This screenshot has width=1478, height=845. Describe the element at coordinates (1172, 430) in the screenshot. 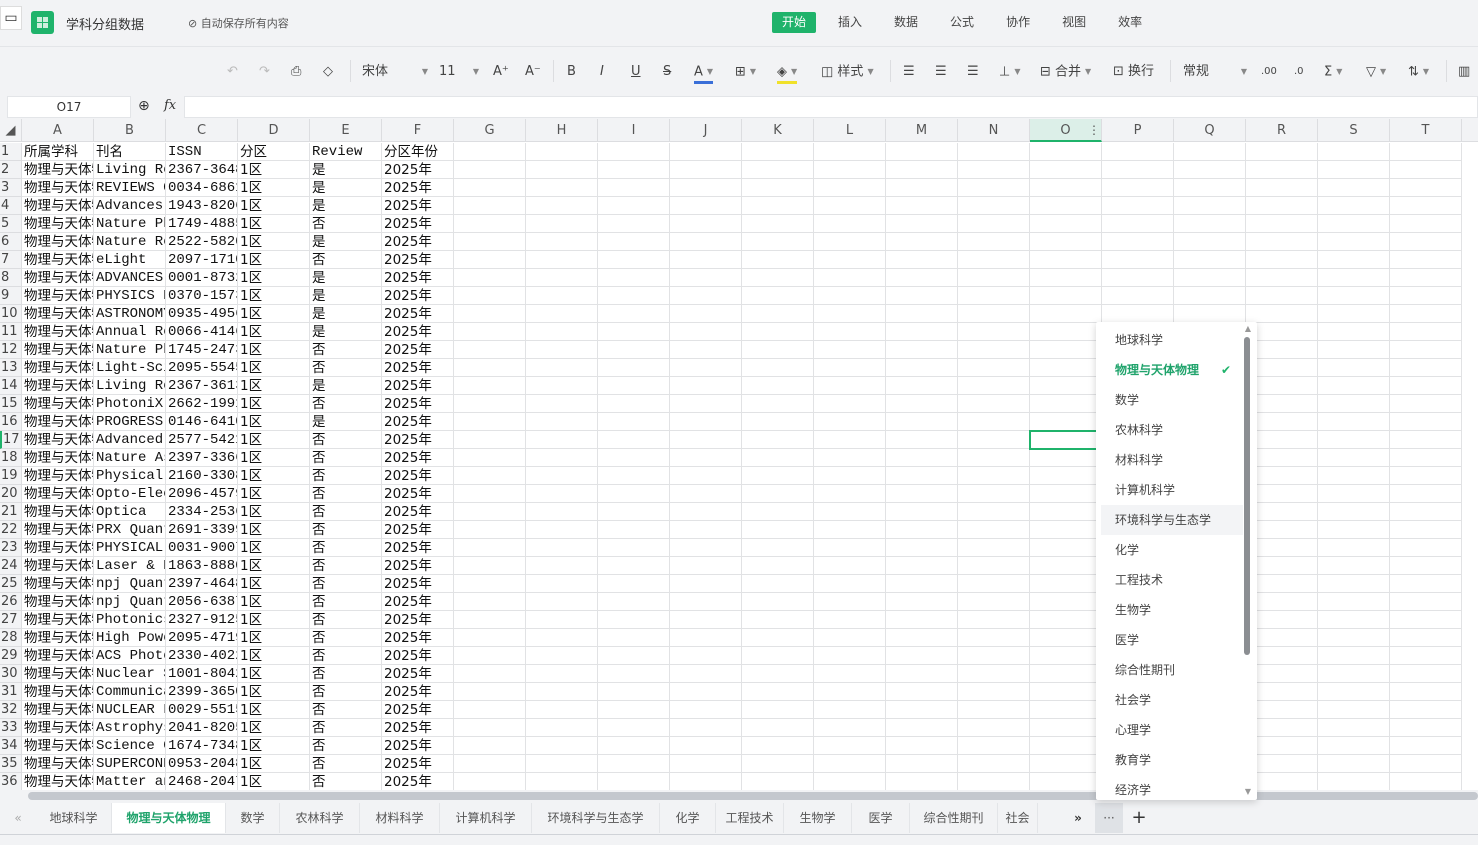

I see `dropdown-item: 农林科学` at that location.